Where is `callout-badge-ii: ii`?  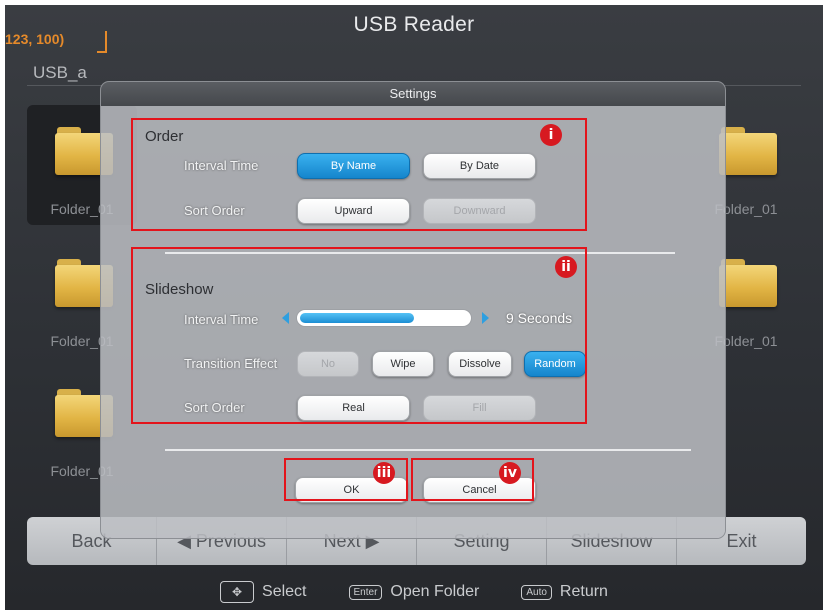
callout-badge-ii: ii is located at coordinates (566, 267).